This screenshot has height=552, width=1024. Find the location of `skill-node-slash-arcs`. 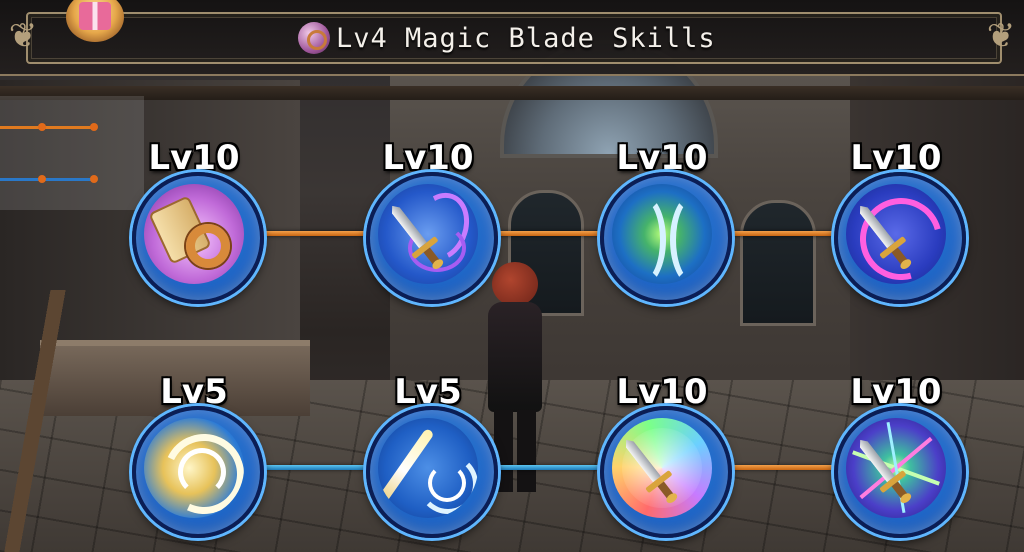

skill-node-slash-arcs is located at coordinates (432, 472).